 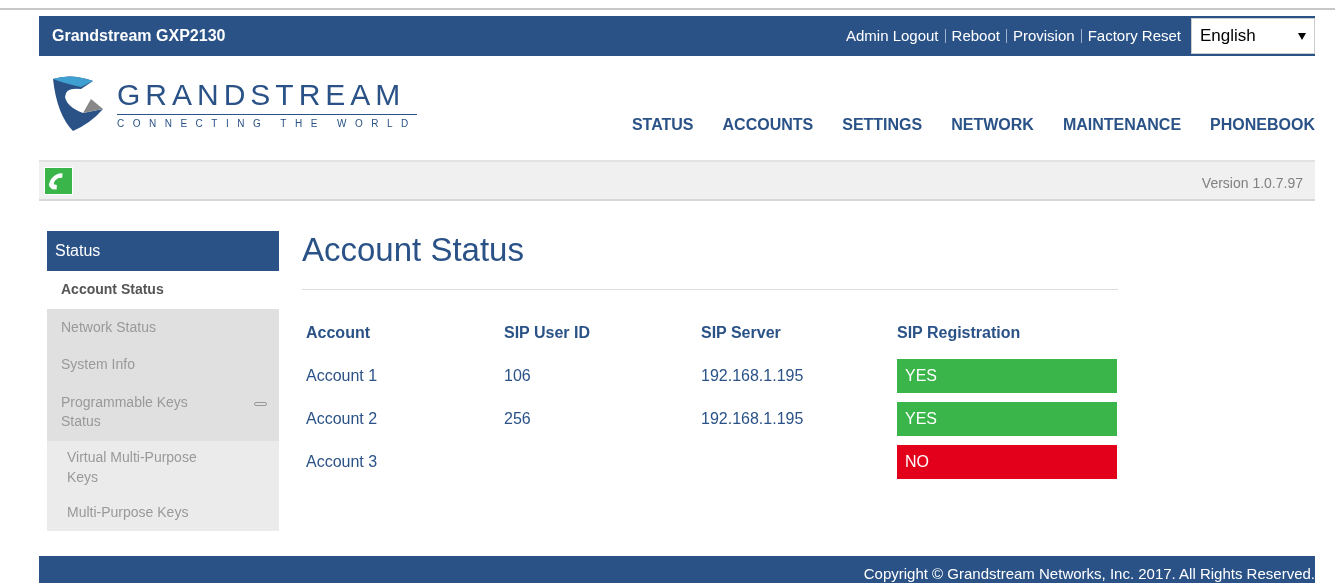 What do you see at coordinates (1253, 36) in the screenshot?
I see `language-select: English` at bounding box center [1253, 36].